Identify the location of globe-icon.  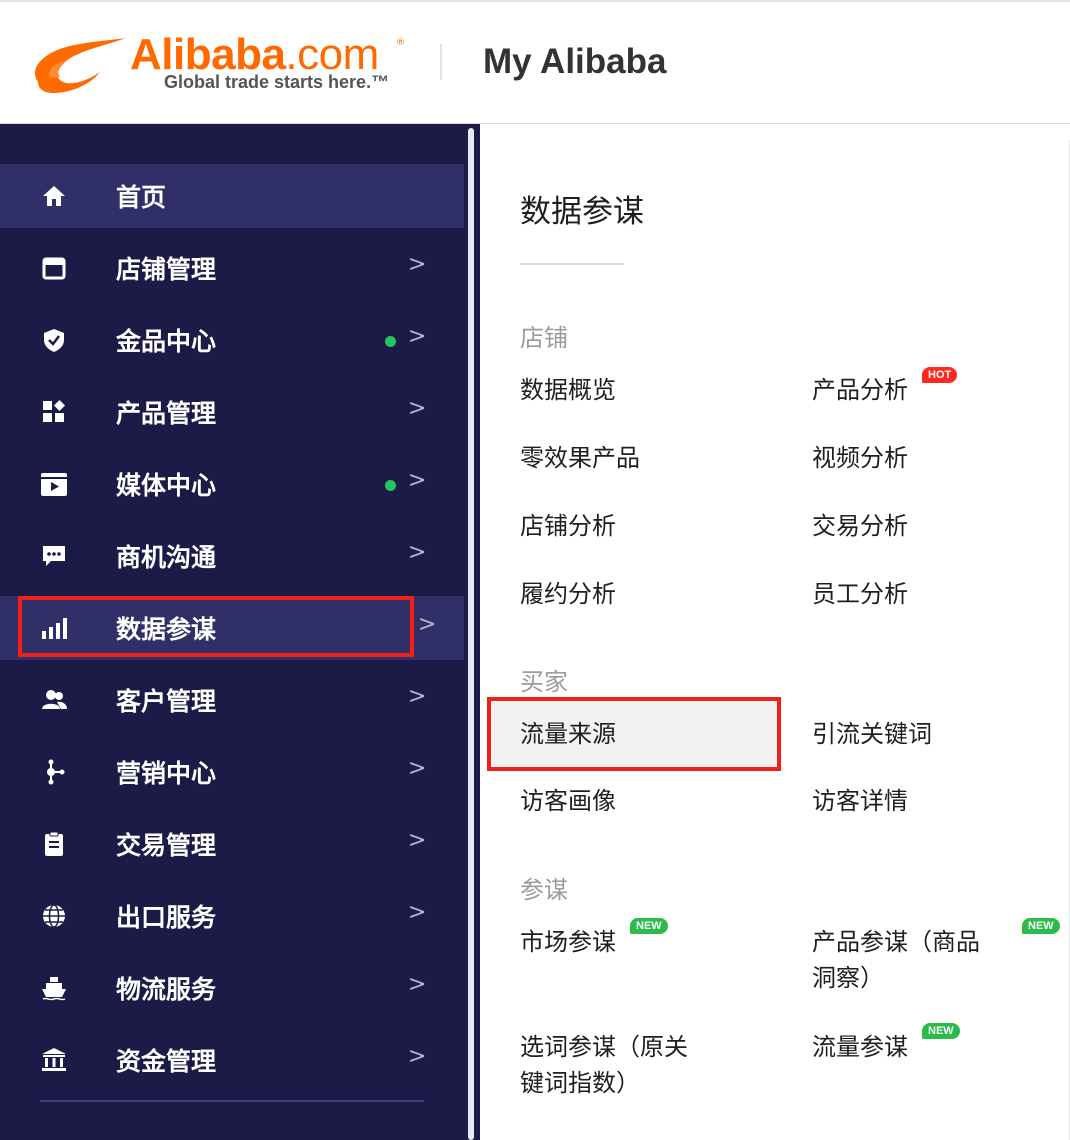
(54, 916).